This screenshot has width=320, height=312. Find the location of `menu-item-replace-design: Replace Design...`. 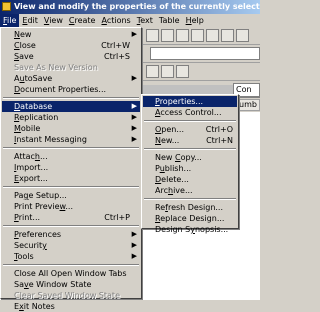

menu-item-replace-design: Replace Design... is located at coordinates (190, 218).